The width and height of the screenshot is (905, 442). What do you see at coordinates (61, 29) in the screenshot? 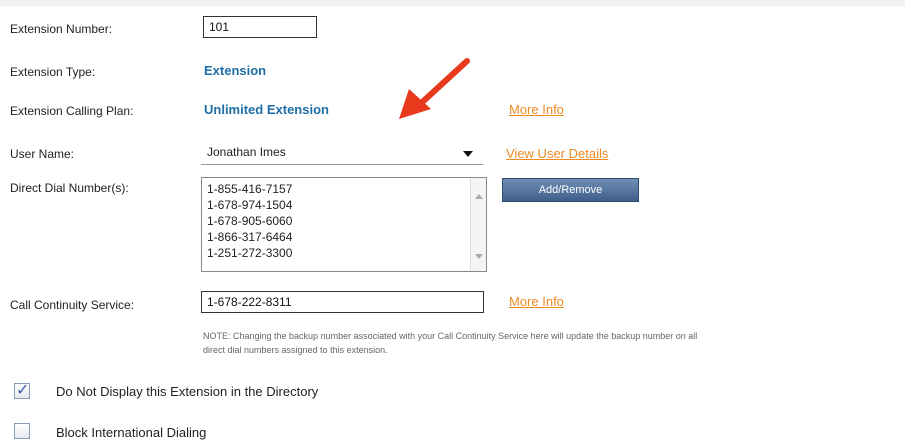
I see `extension-number-label: Extension Number:` at bounding box center [61, 29].